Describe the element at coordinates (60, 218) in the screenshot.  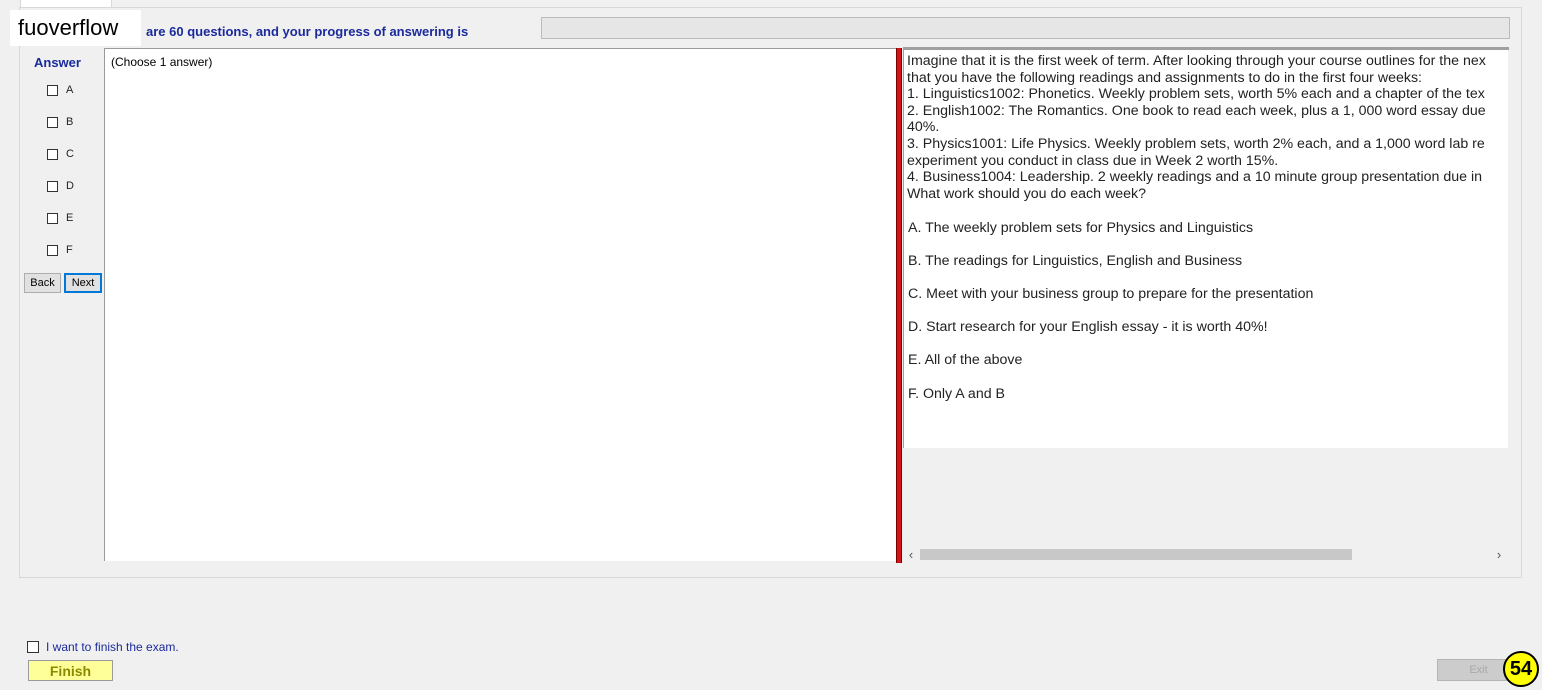
I see `answer-option-e: E` at that location.